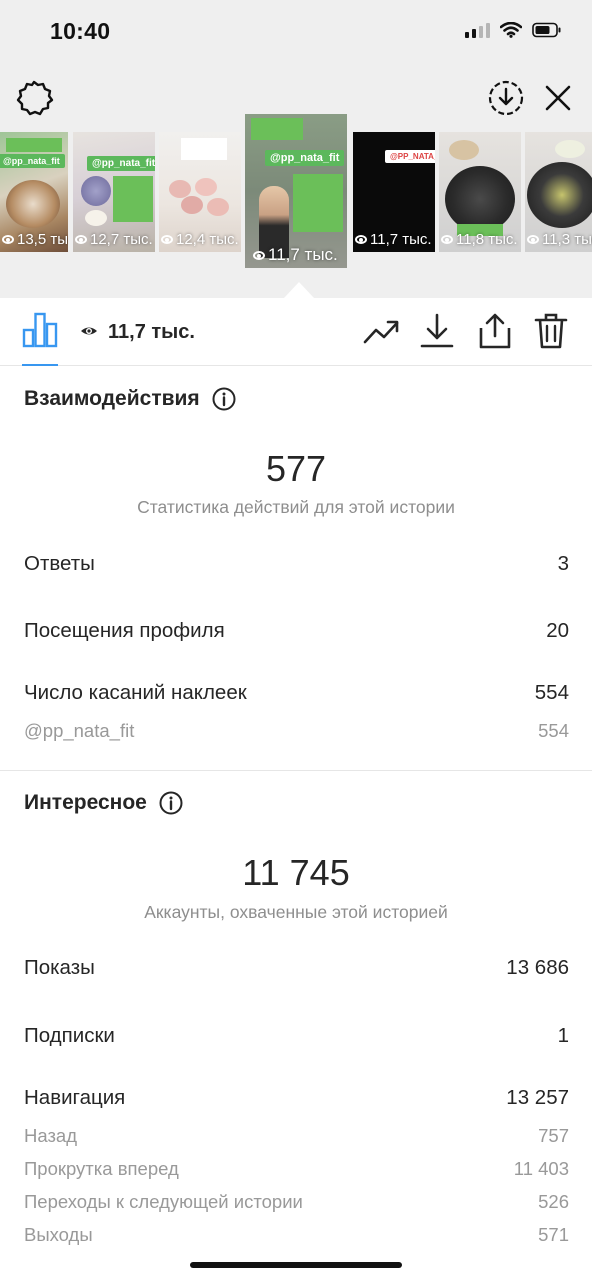 The image size is (592, 1280). Describe the element at coordinates (59, 563) in the screenshot. I see `stat-label: Ответы` at that location.